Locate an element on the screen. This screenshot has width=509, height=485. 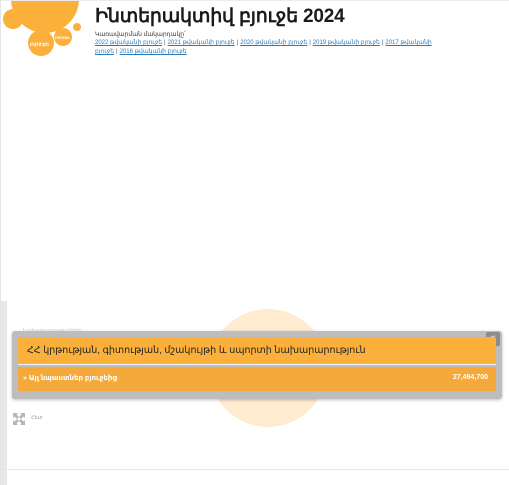
year-link-2016: 2016 թվականի բյուջե is located at coordinates (153, 52).